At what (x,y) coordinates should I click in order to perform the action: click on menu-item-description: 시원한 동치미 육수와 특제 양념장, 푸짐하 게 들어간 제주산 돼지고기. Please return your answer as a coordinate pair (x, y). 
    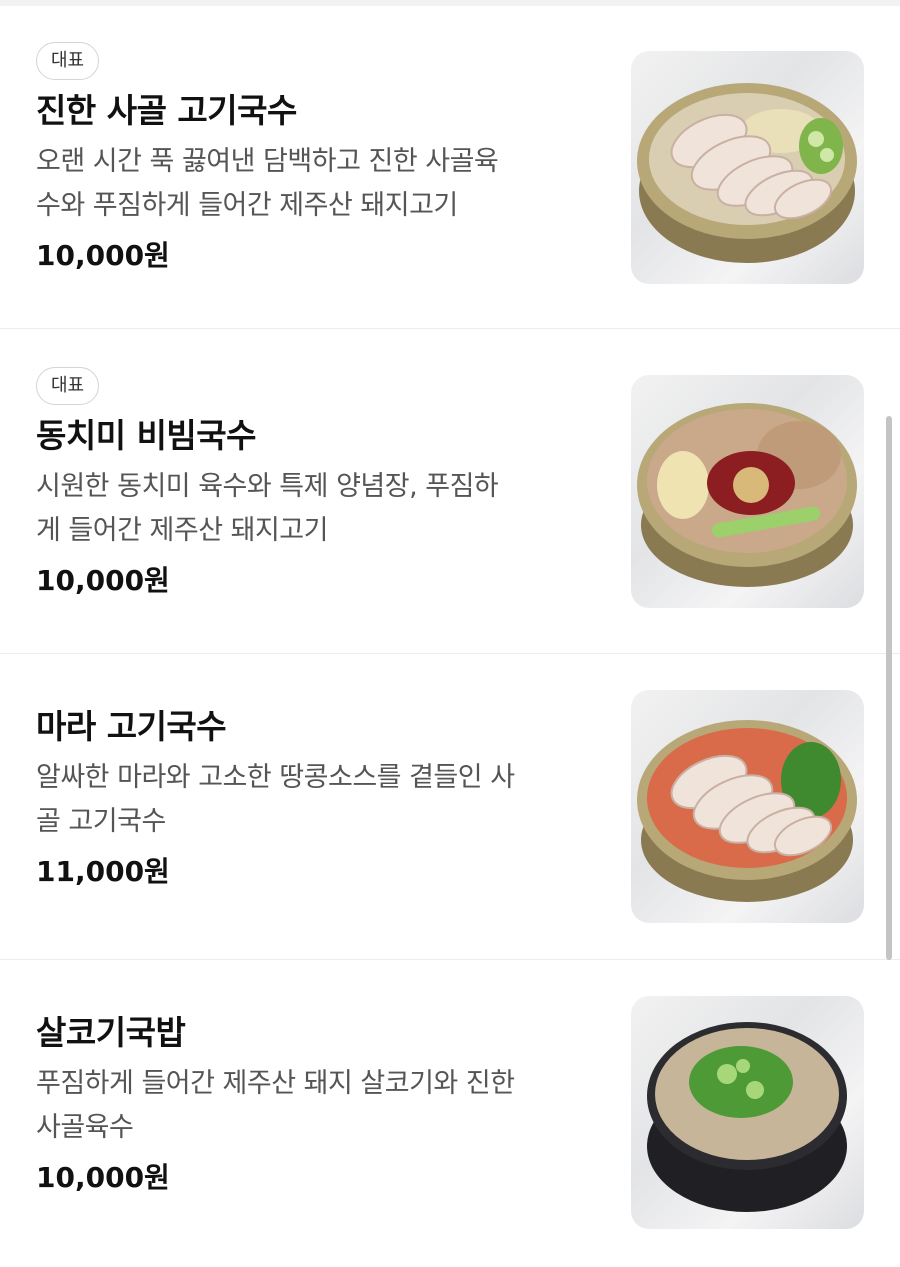
    Looking at the image, I should click on (316, 509).